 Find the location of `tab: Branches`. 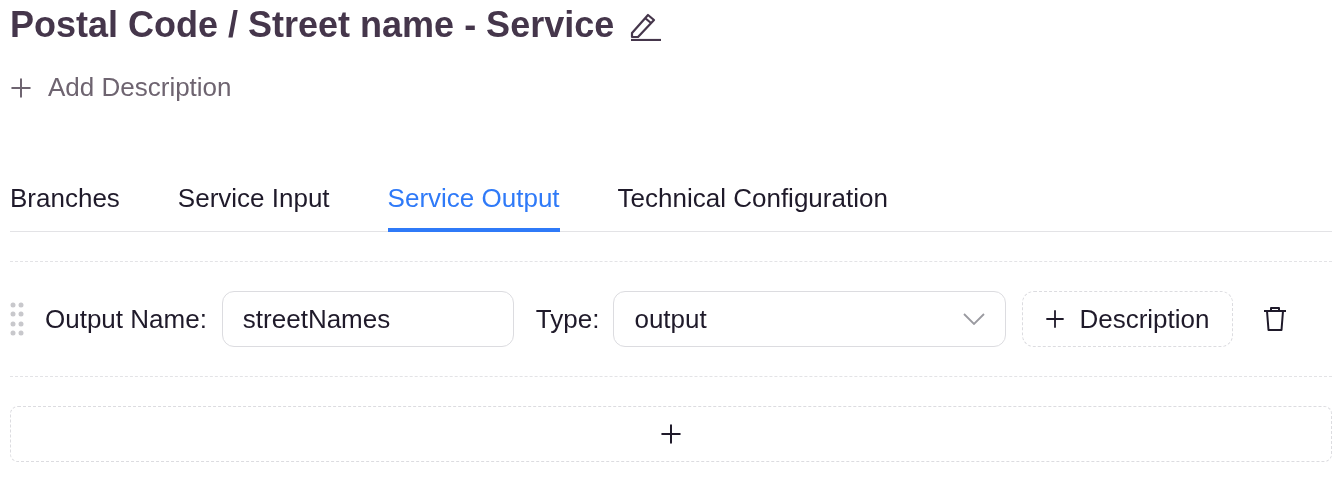

tab: Branches is located at coordinates (65, 207).